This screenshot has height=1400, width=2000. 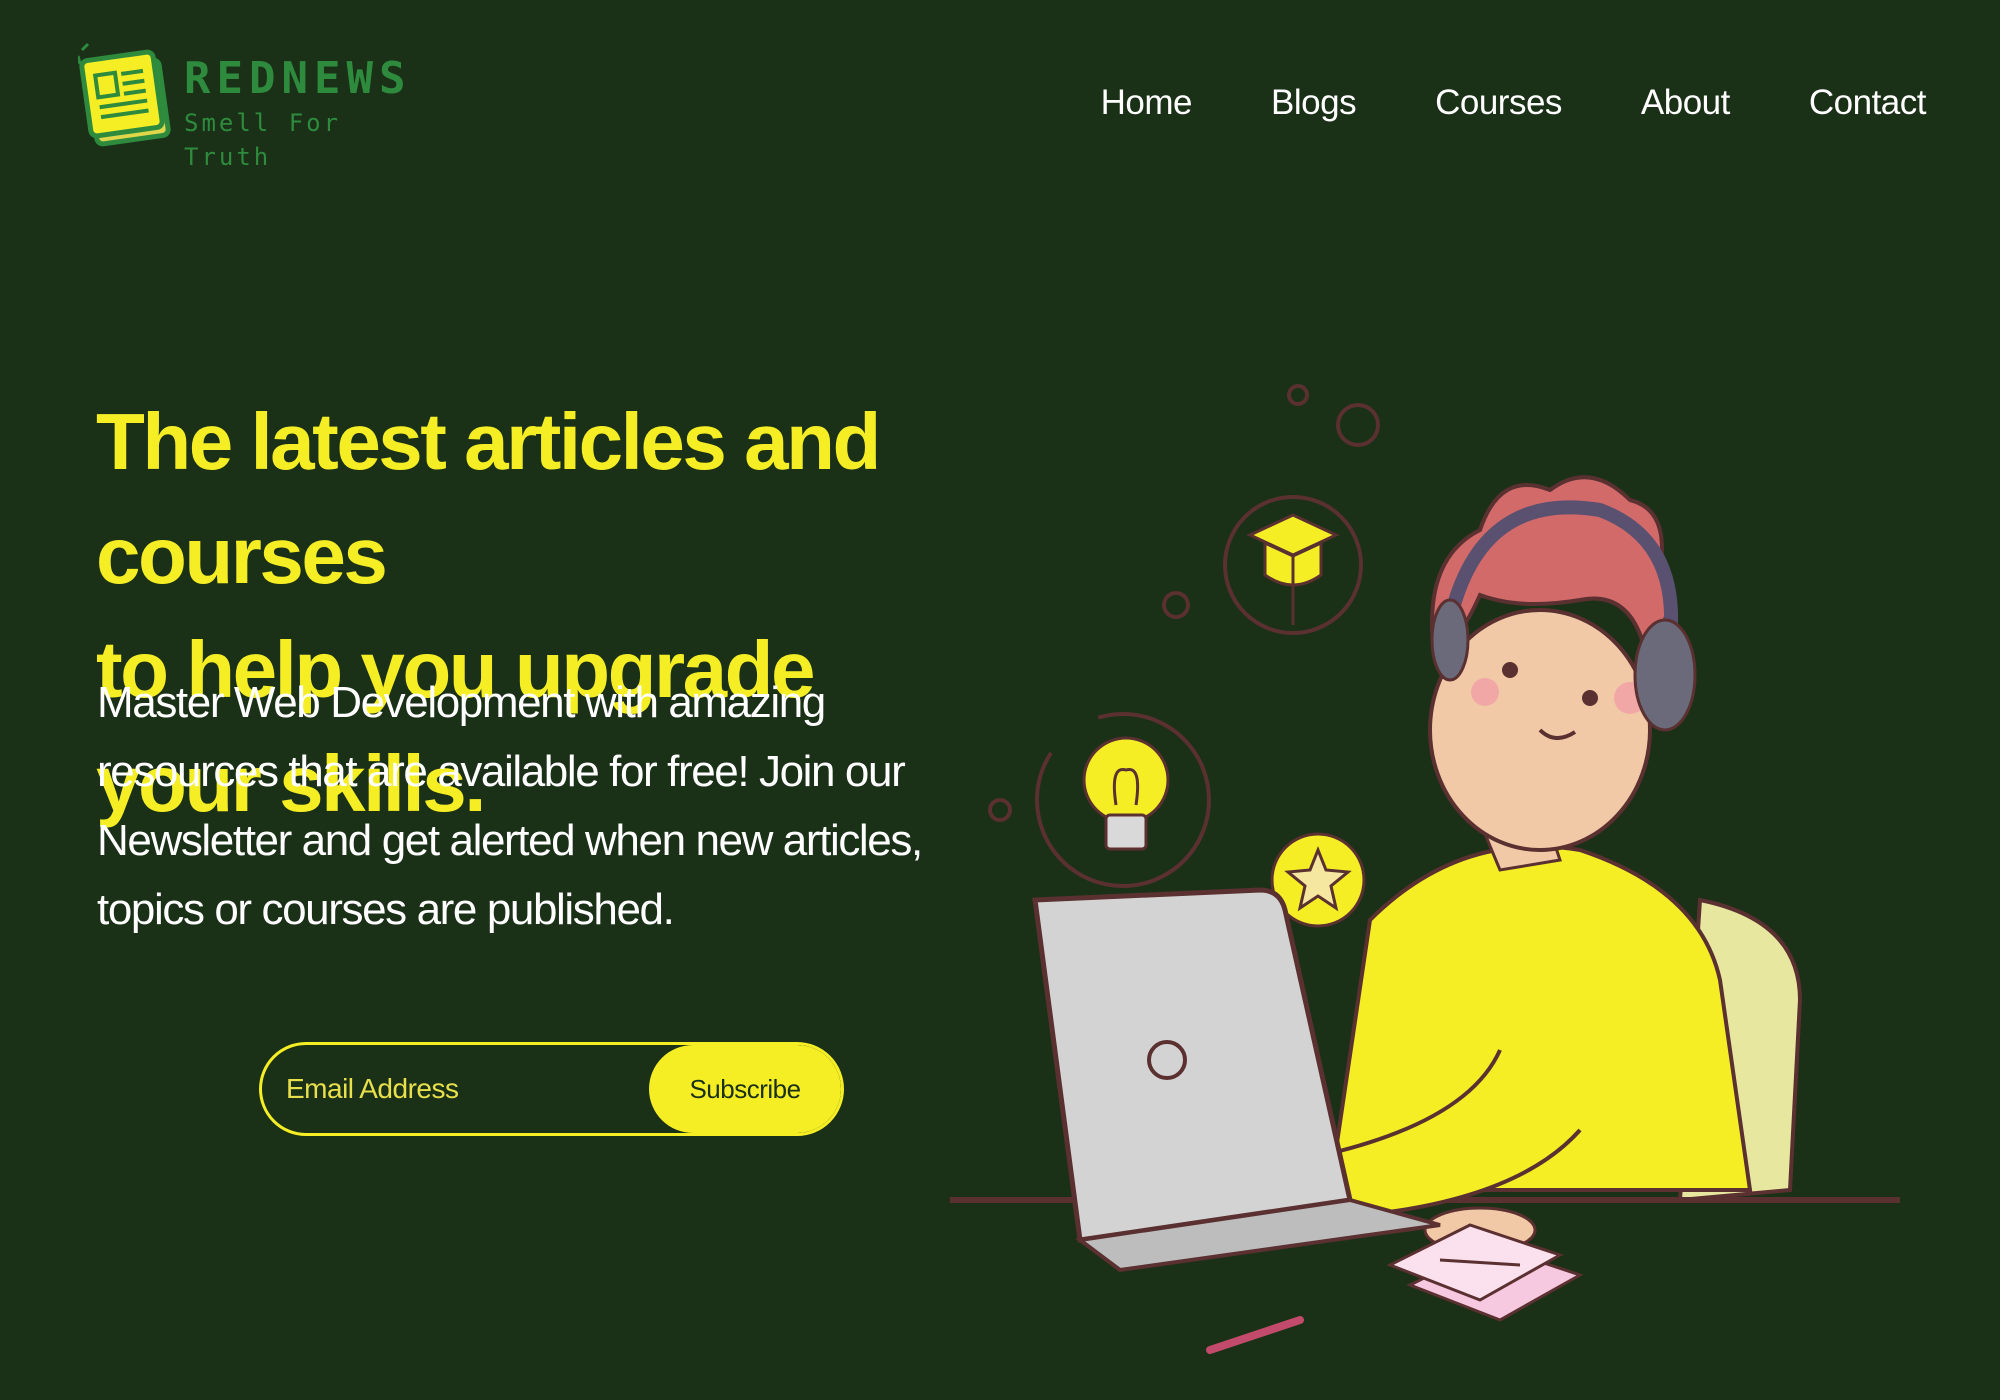 I want to click on paper-sheets, so click(x=1485, y=1272).